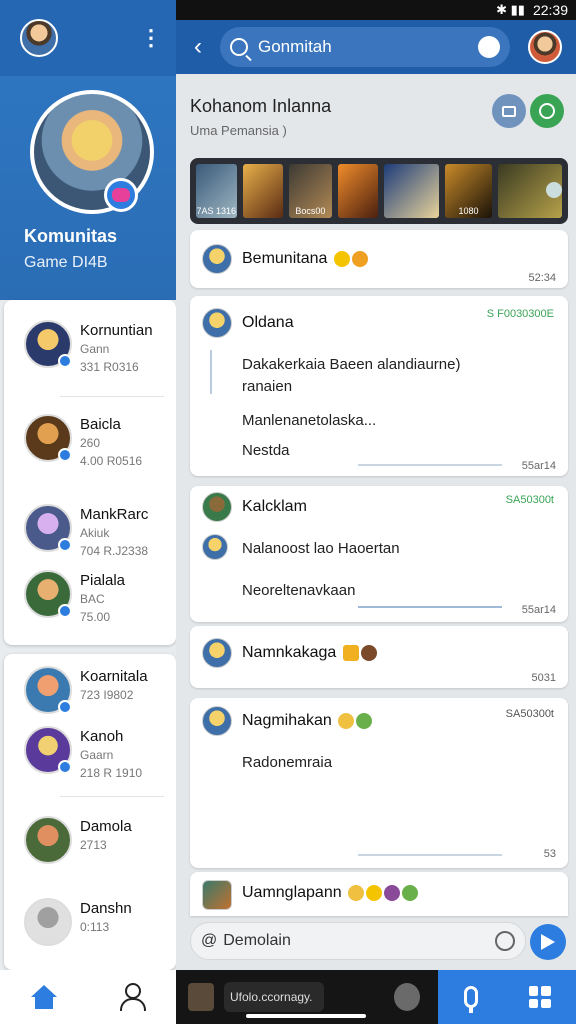 Image resolution: width=576 pixels, height=1024 pixels. Describe the element at coordinates (550, 10) in the screenshot. I see `status-time: 22:39` at that location.